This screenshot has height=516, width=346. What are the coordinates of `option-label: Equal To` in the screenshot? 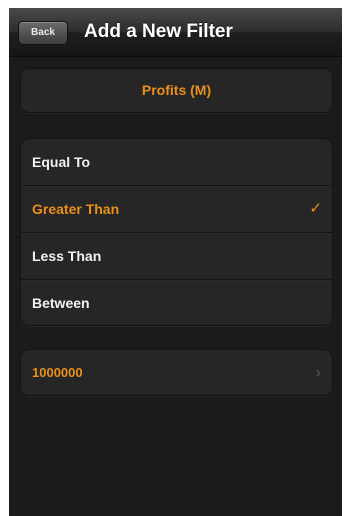 It's located at (61, 162).